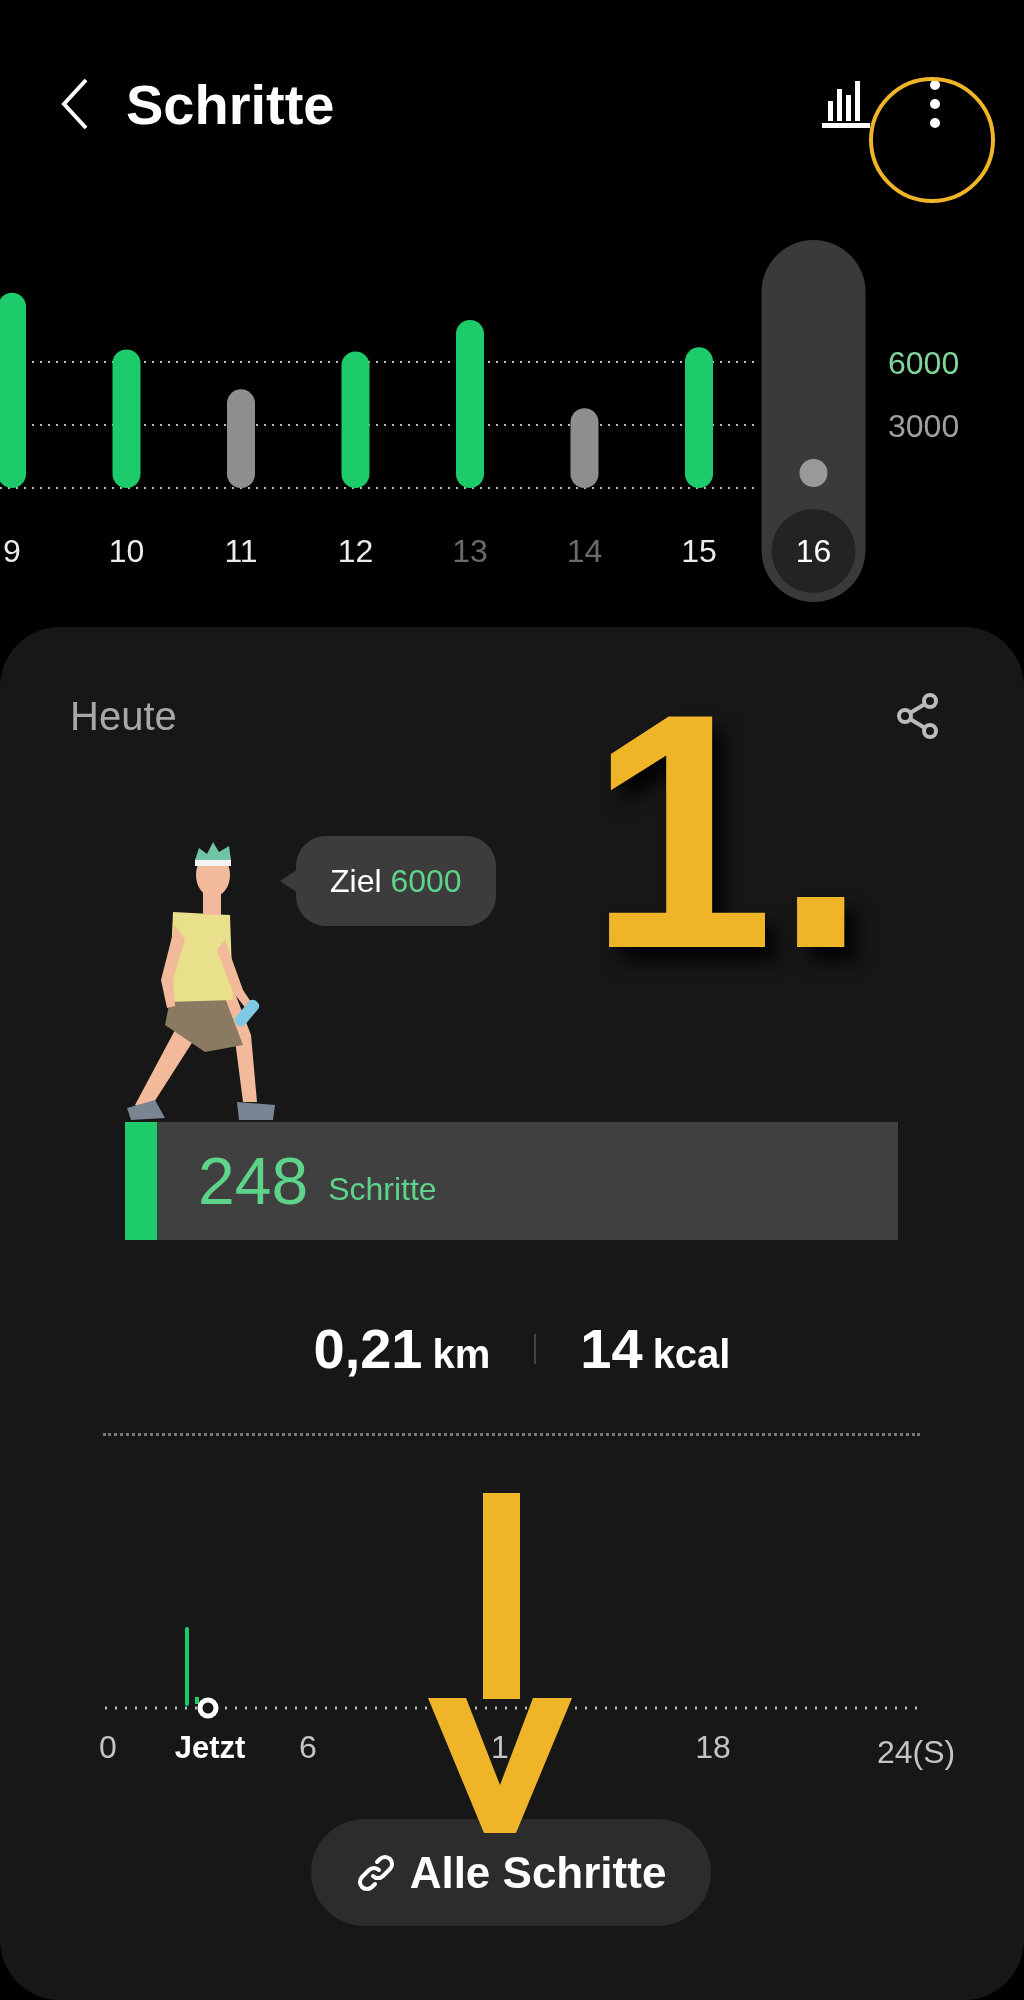  What do you see at coordinates (655, 1348) in the screenshot?
I see `stat-value: 14 kcal` at bounding box center [655, 1348].